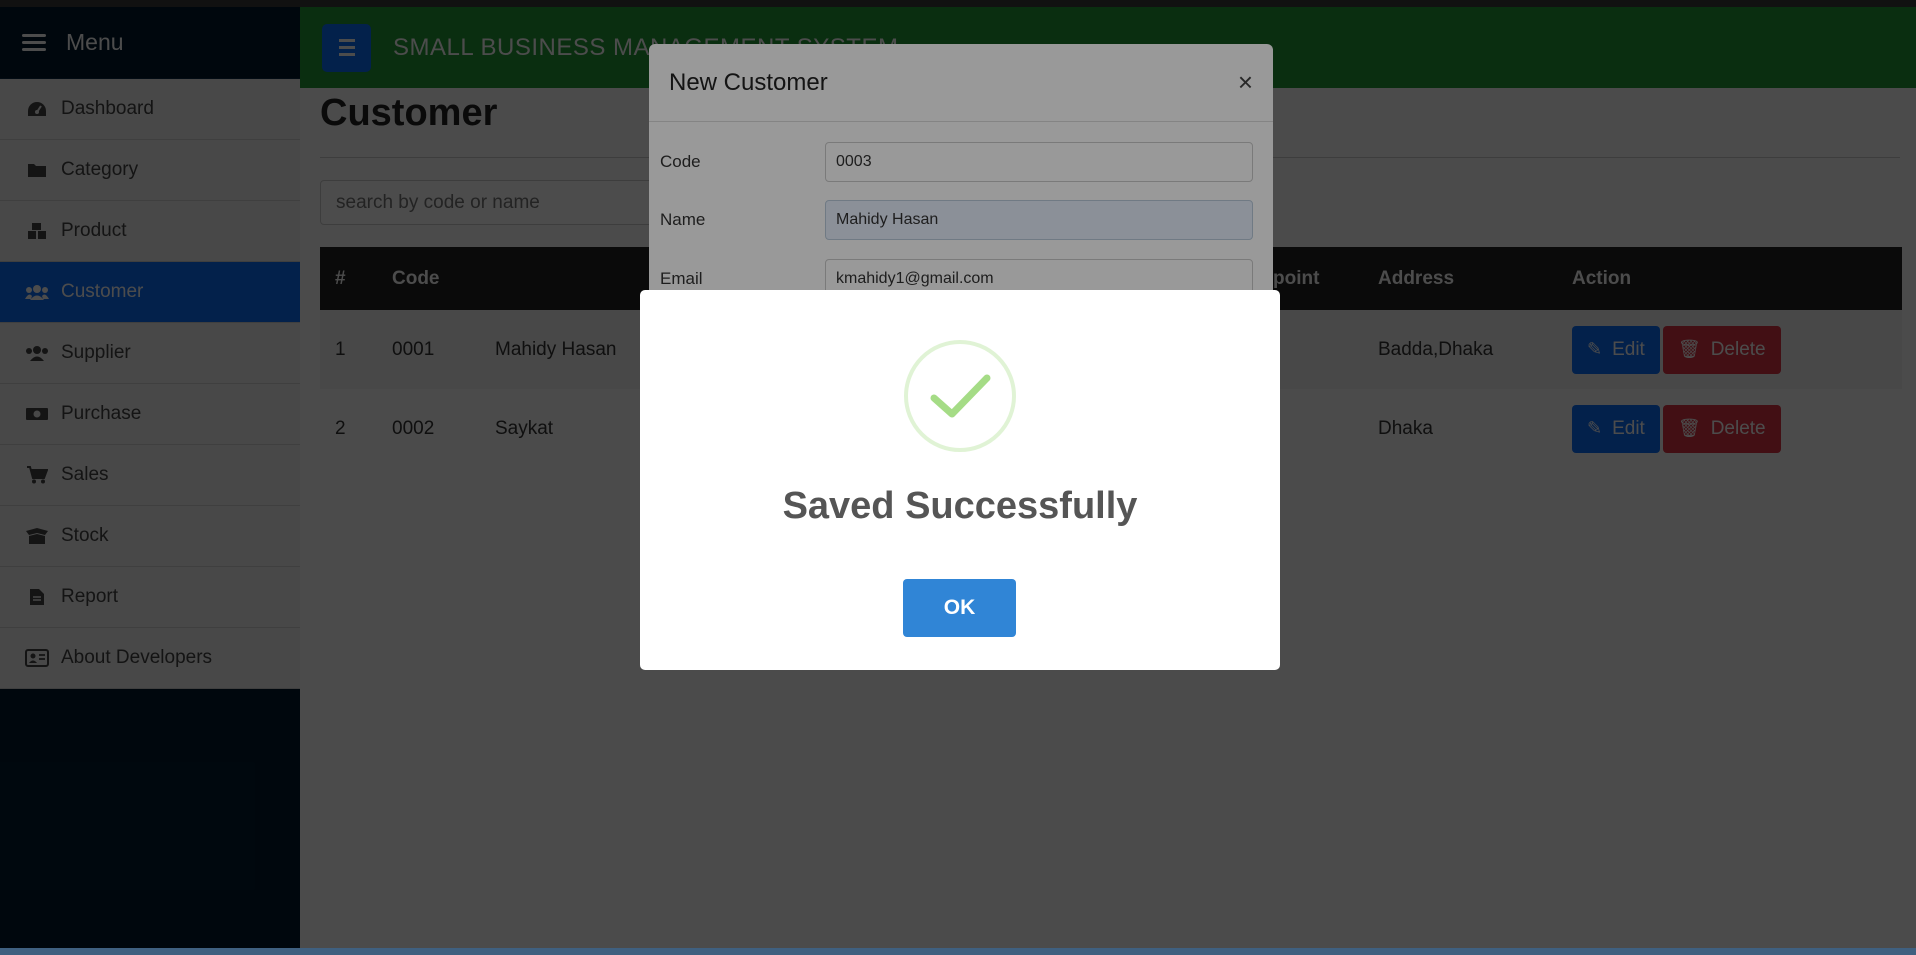 Image resolution: width=1916 pixels, height=955 pixels. Describe the element at coordinates (960, 480) in the screenshot. I see `success-alert: Saved Successfully OK` at that location.